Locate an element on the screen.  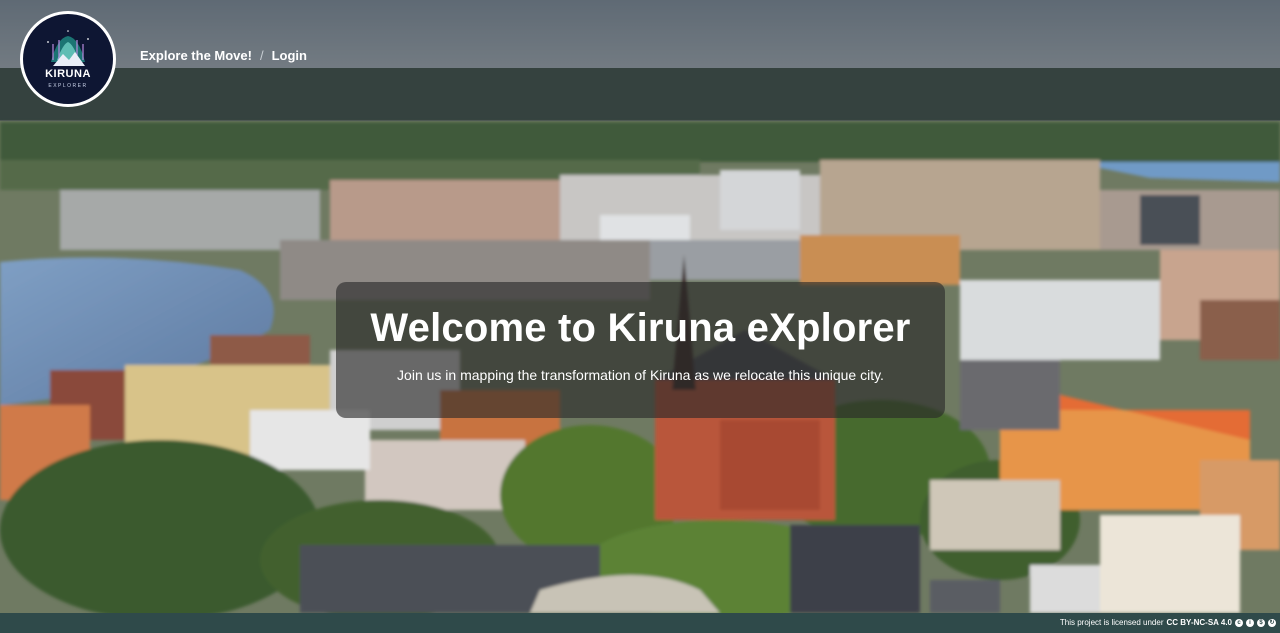
nc-icon: $ is located at coordinates (1261, 622).